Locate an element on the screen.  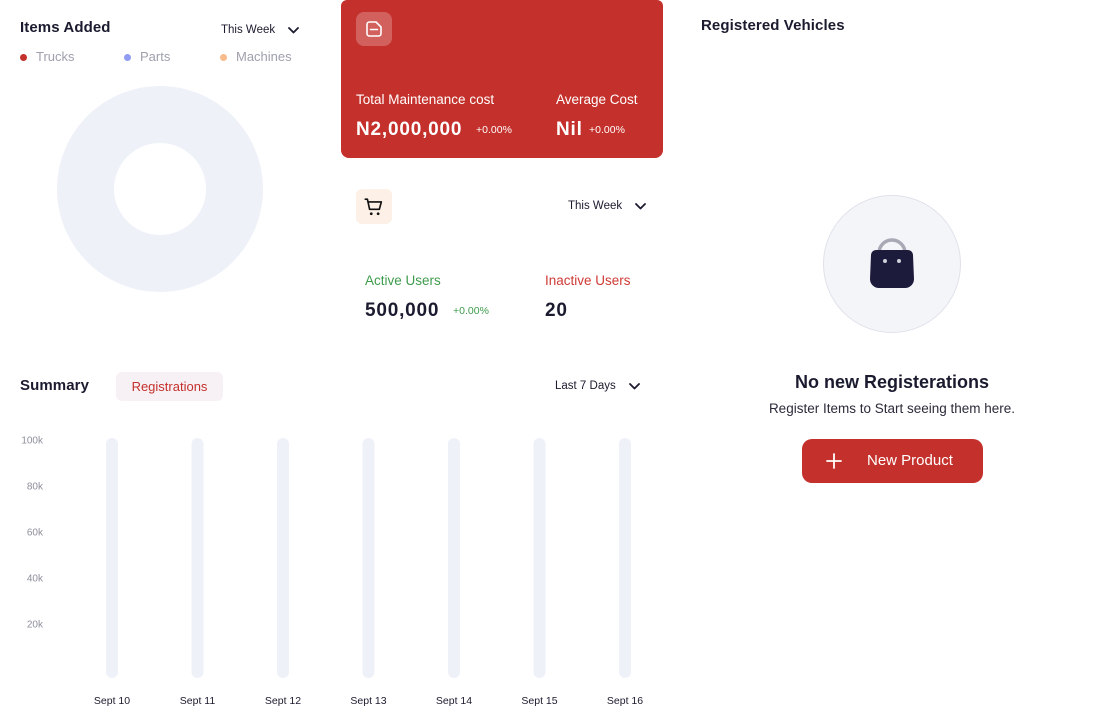
legend-item-parts: Parts is located at coordinates (147, 57).